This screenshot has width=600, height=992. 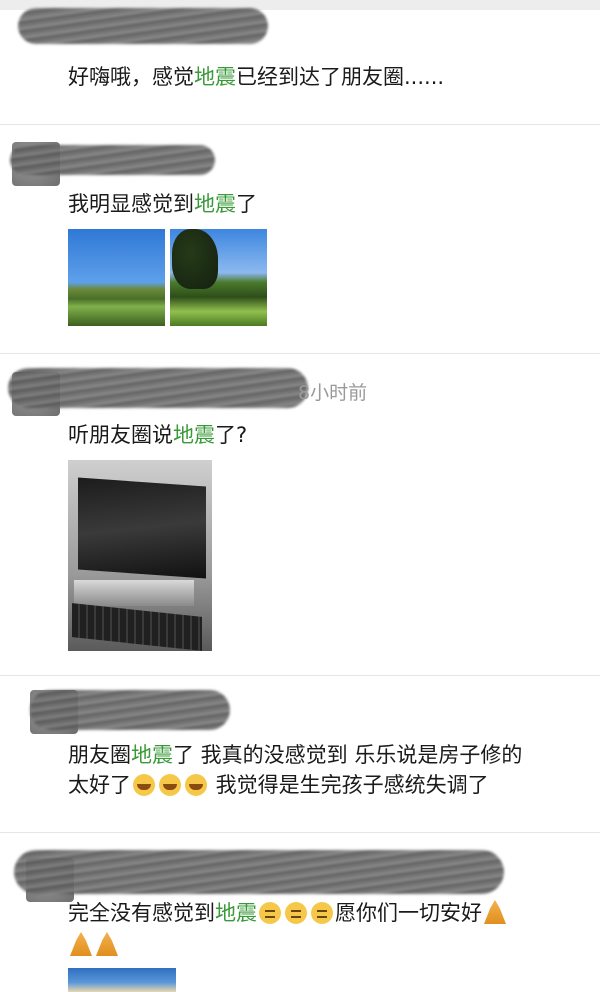 I want to click on text-segment: 完全没有感觉到, so click(x=141, y=913).